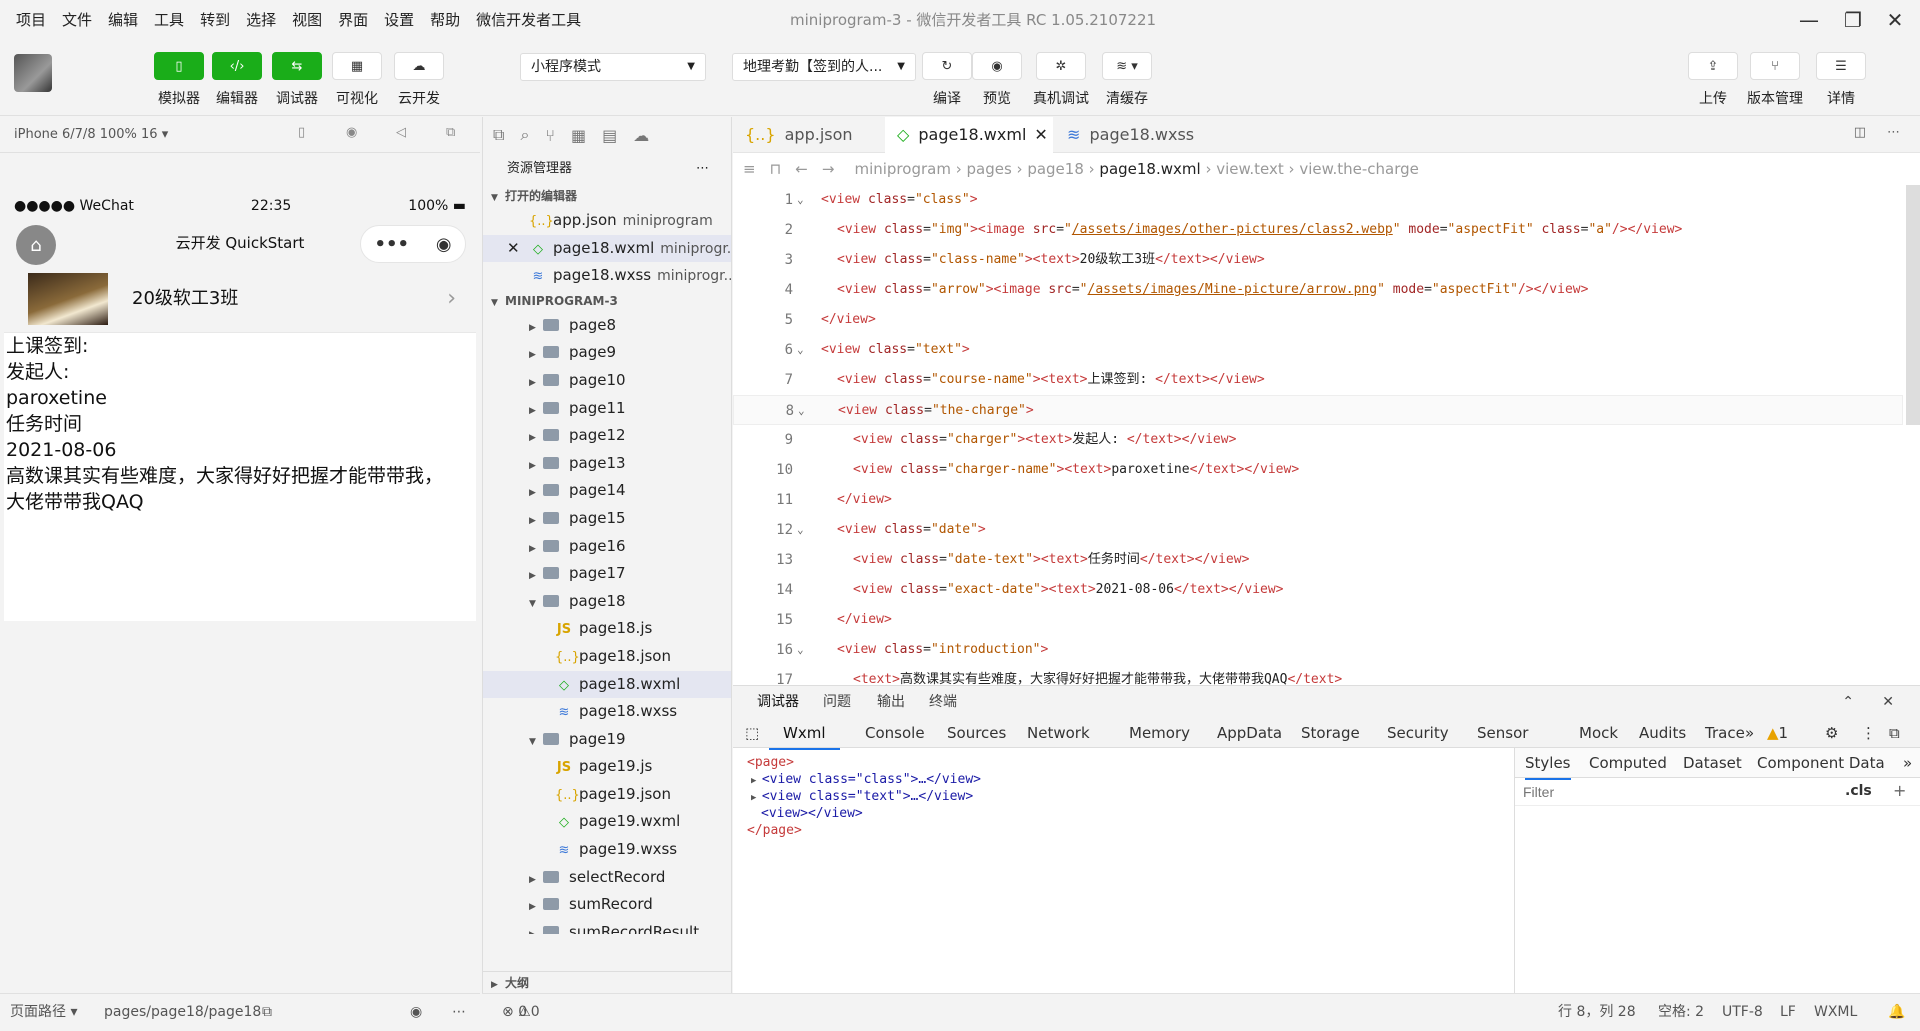 This screenshot has width=1920, height=1031. What do you see at coordinates (1853, 20) in the screenshot?
I see `maximize-icon: ❐` at bounding box center [1853, 20].